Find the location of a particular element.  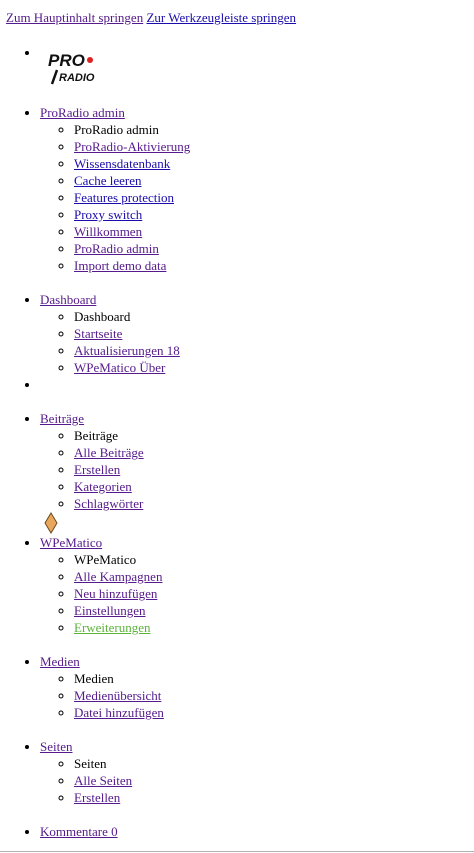

submenu-item: Schlagwörter is located at coordinates (274, 503).